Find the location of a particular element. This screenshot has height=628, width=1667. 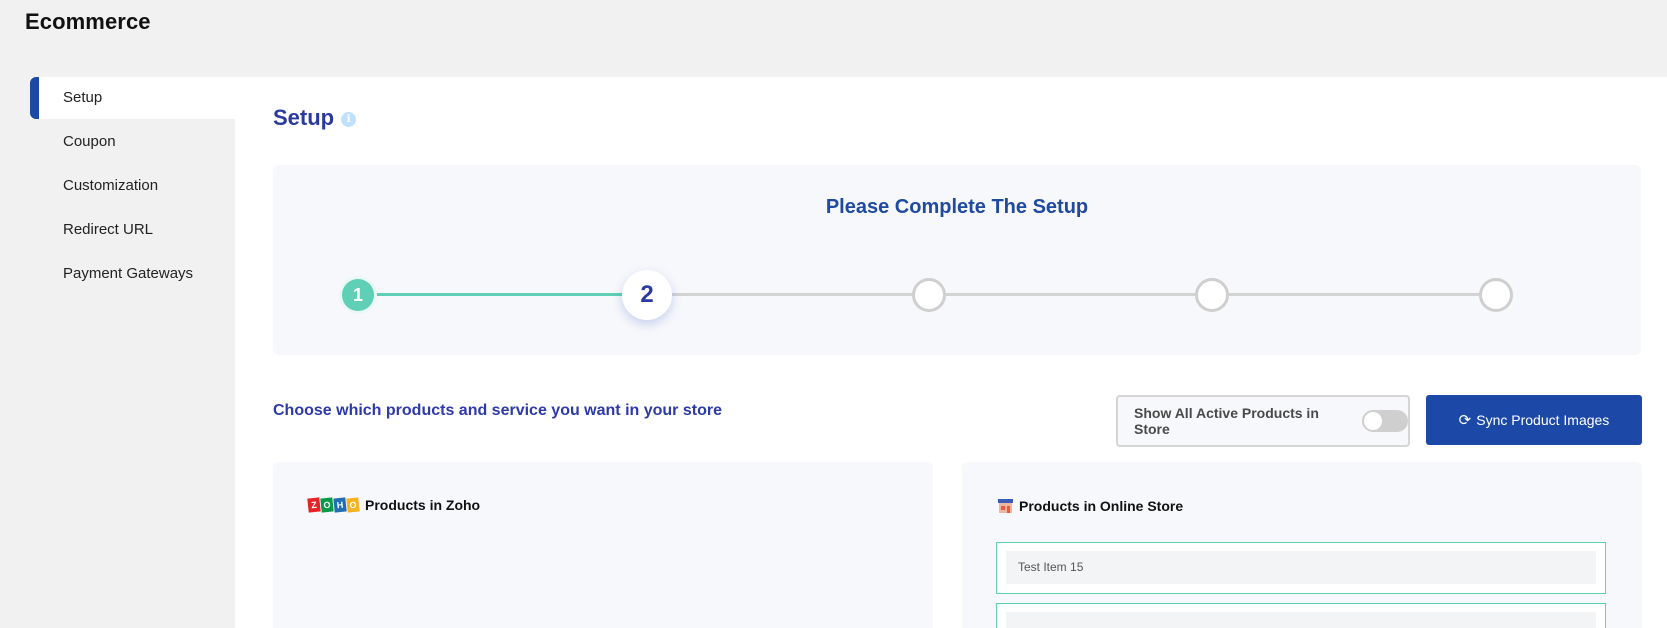

store-icon is located at coordinates (1005, 506).